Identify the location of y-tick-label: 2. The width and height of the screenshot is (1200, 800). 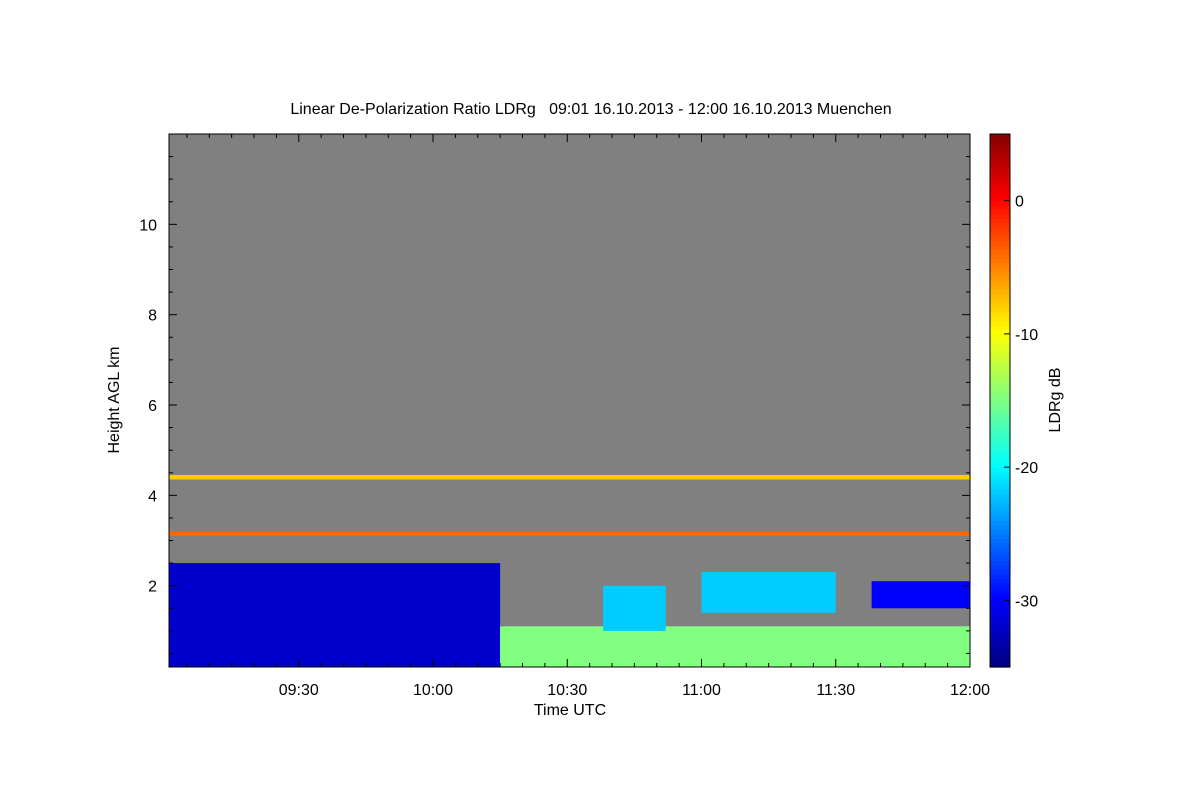
(152, 587).